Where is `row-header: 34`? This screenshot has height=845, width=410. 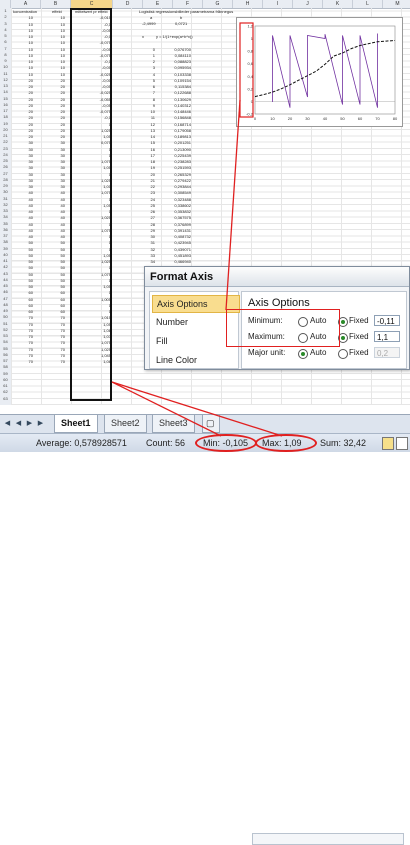 row-header: 34 is located at coordinates (5, 217).